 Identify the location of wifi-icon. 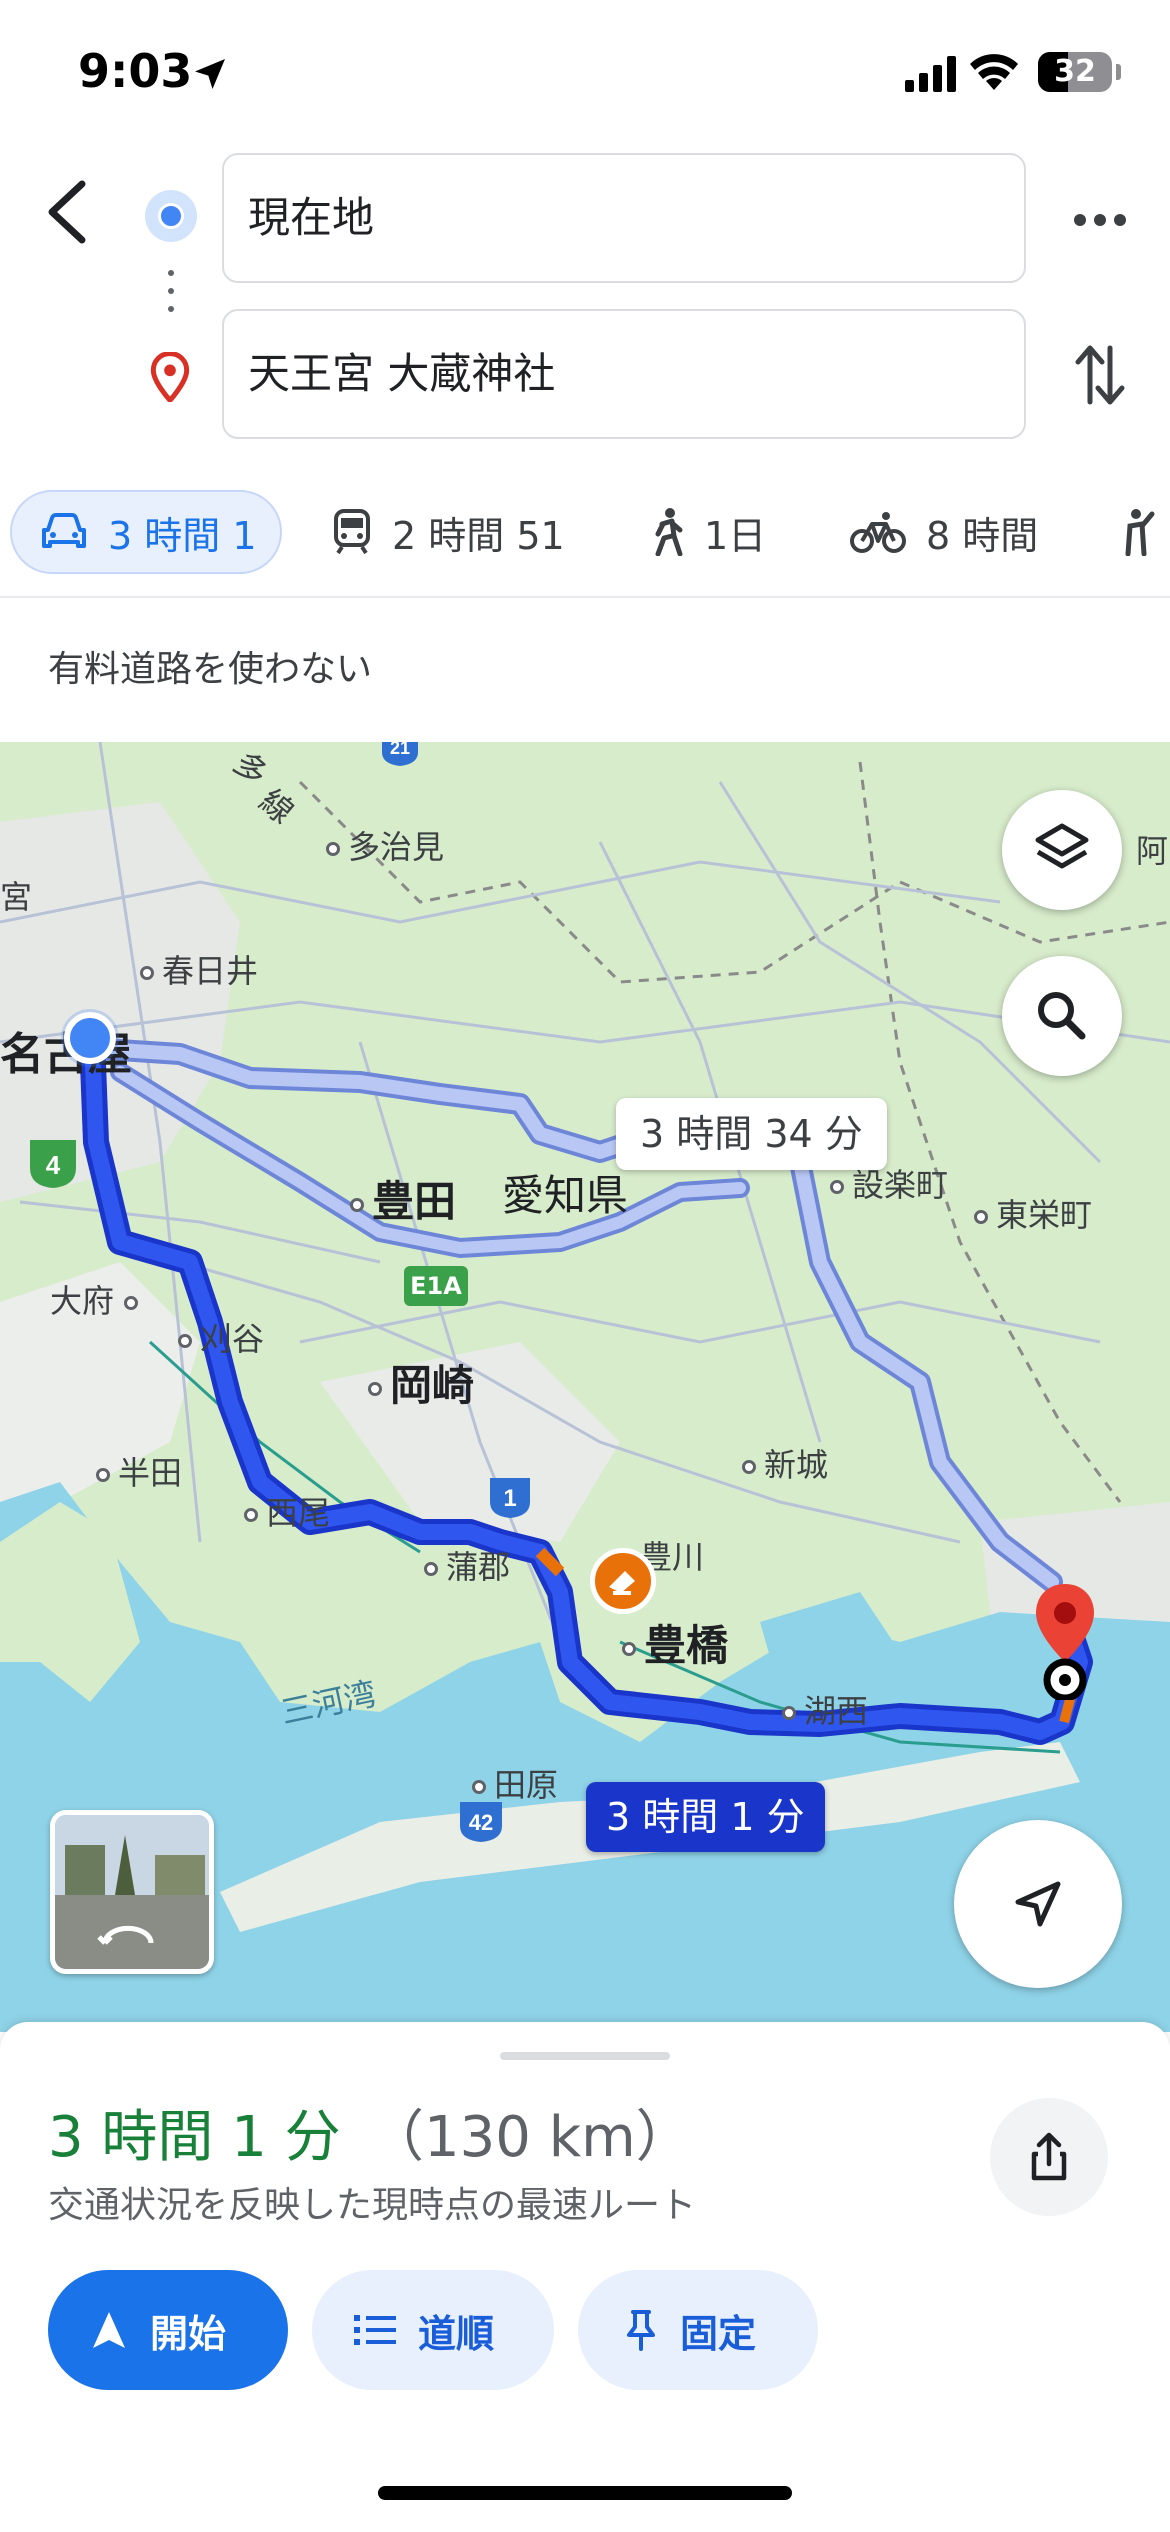
(994, 72).